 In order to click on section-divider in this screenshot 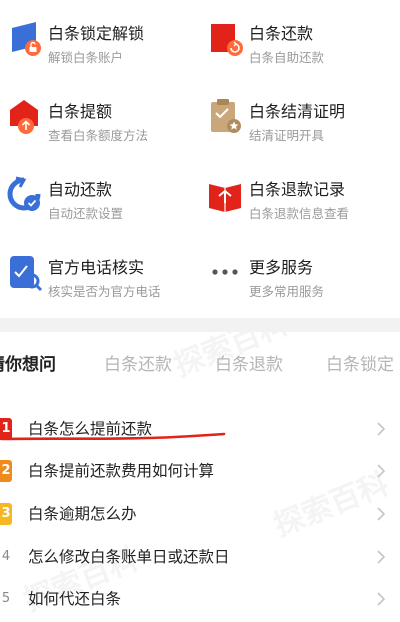, I will do `click(200, 325)`.